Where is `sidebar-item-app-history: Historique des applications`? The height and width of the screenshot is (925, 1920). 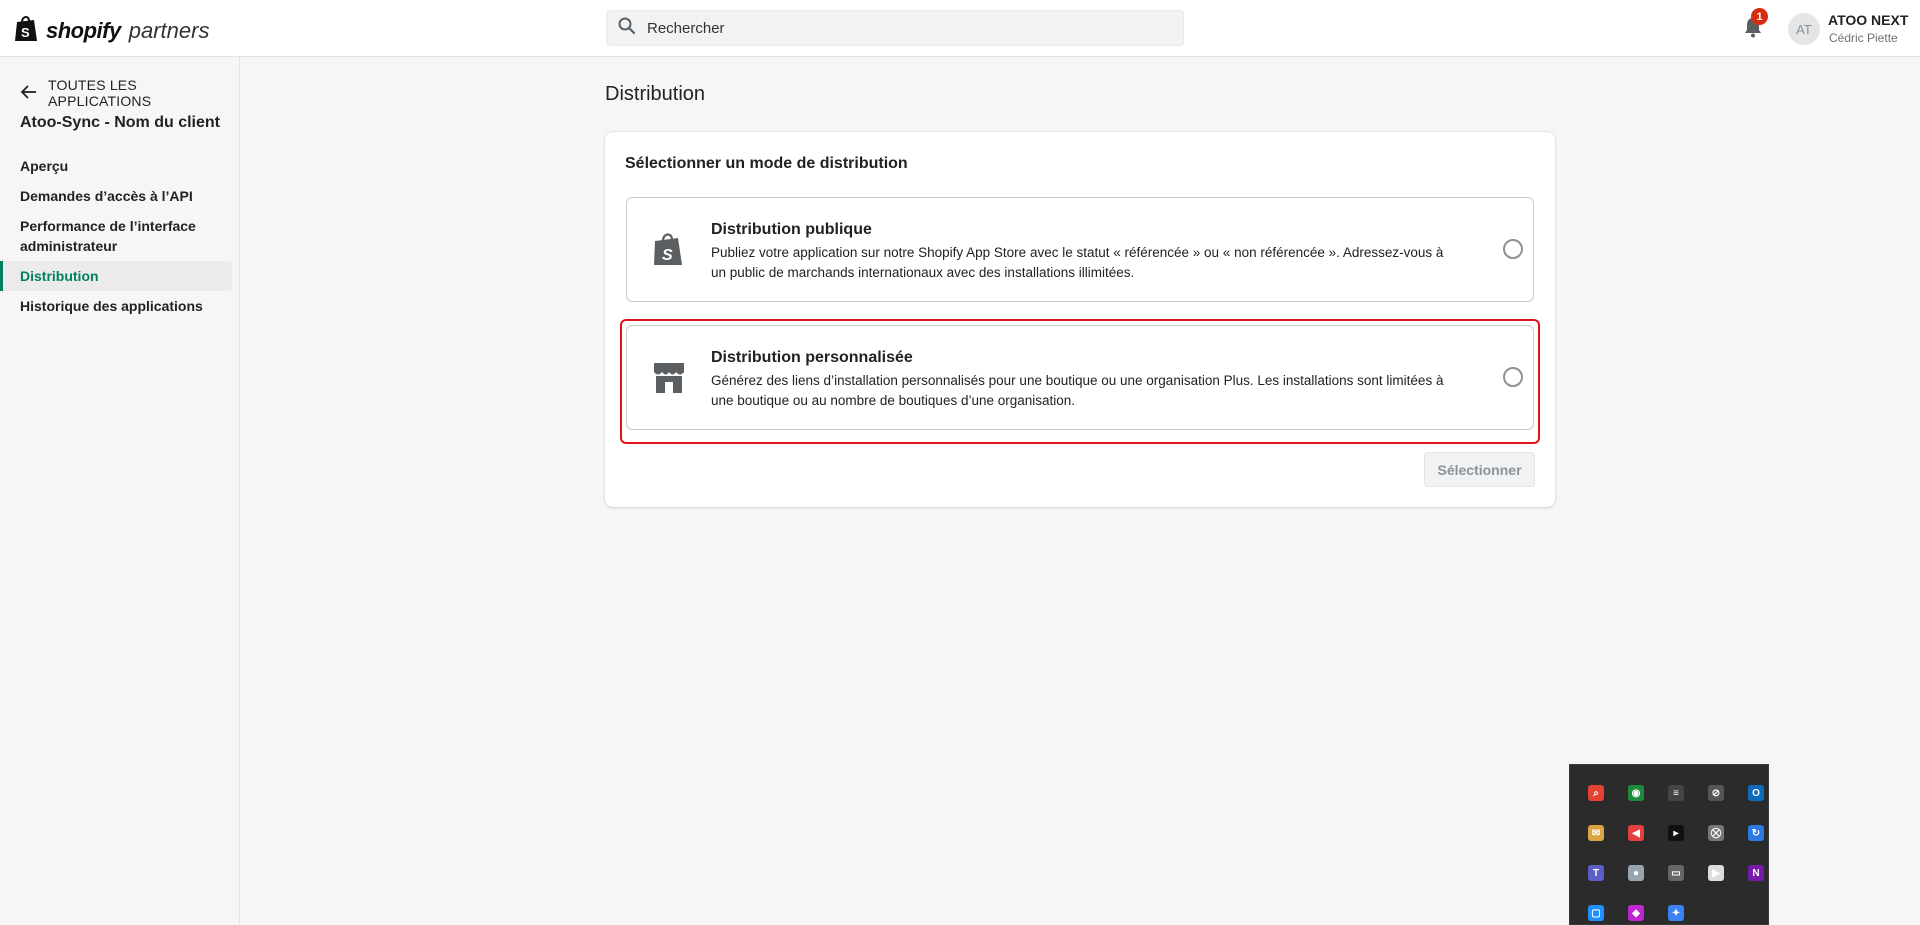 sidebar-item-app-history: Historique des applications is located at coordinates (116, 306).